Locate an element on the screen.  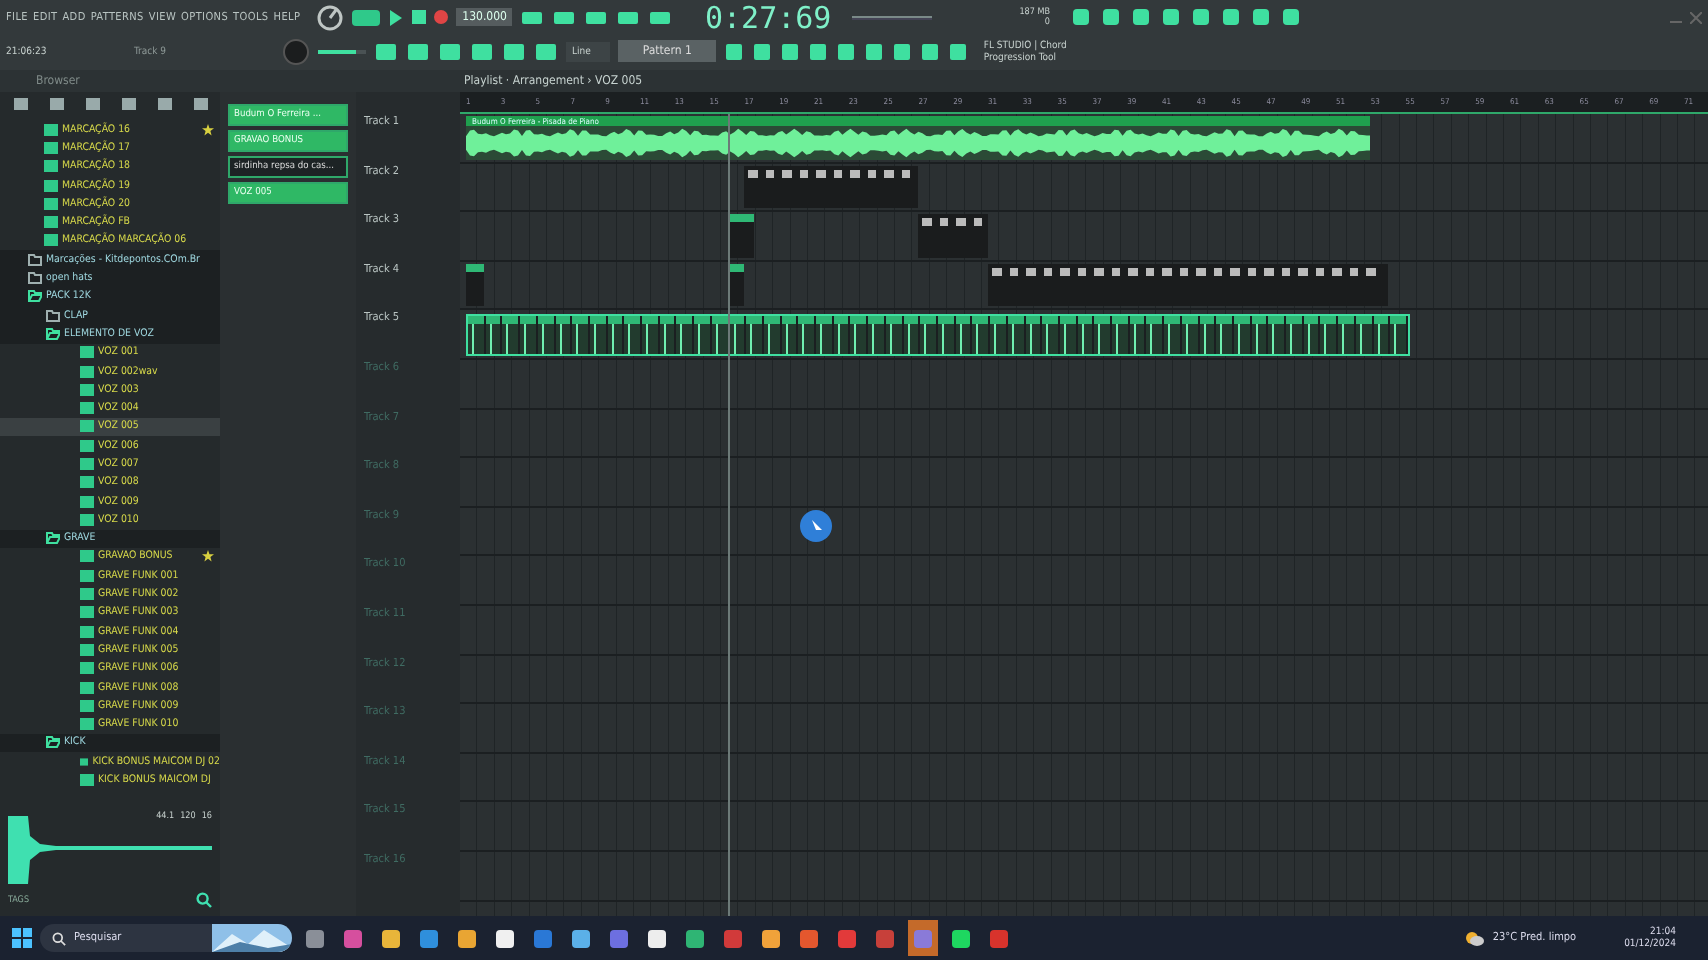
playhead-line is located at coordinates (728, 515).